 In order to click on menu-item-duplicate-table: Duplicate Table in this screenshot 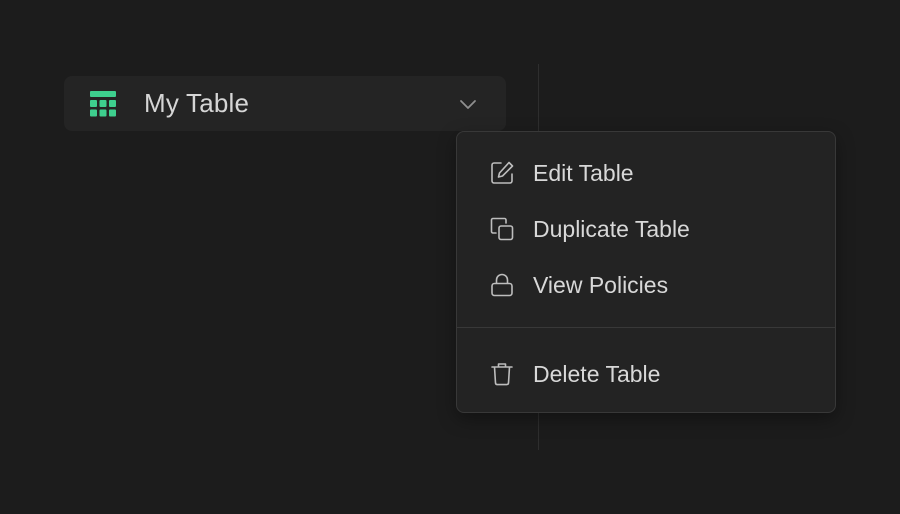, I will do `click(646, 229)`.